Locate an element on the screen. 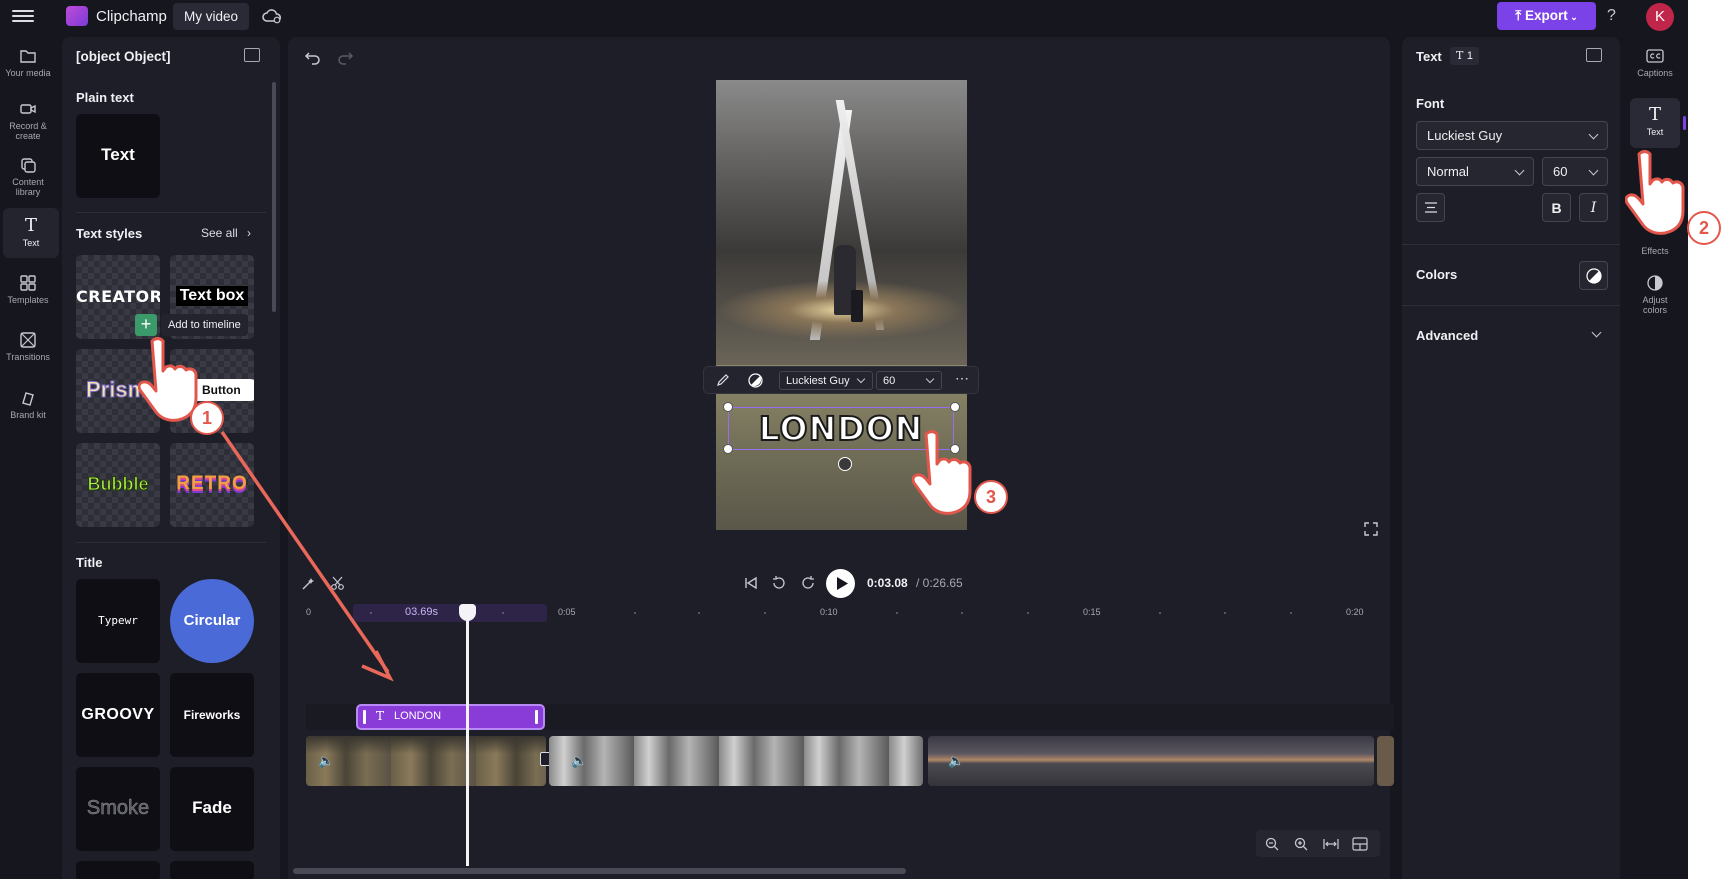  redo-icon is located at coordinates (345, 57).